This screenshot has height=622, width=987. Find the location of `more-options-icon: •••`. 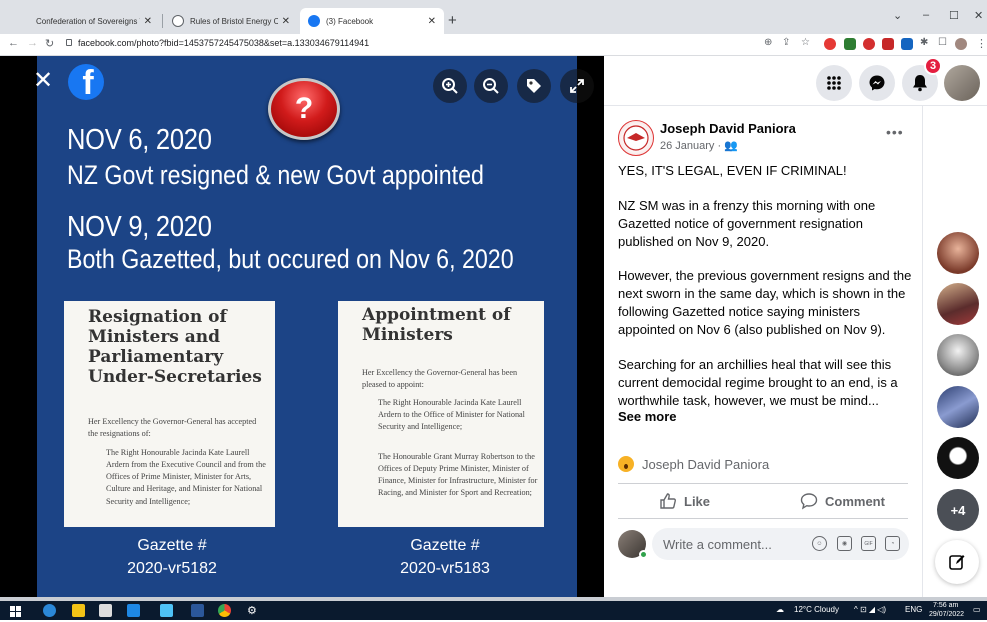

more-options-icon: ••• is located at coordinates (895, 132).